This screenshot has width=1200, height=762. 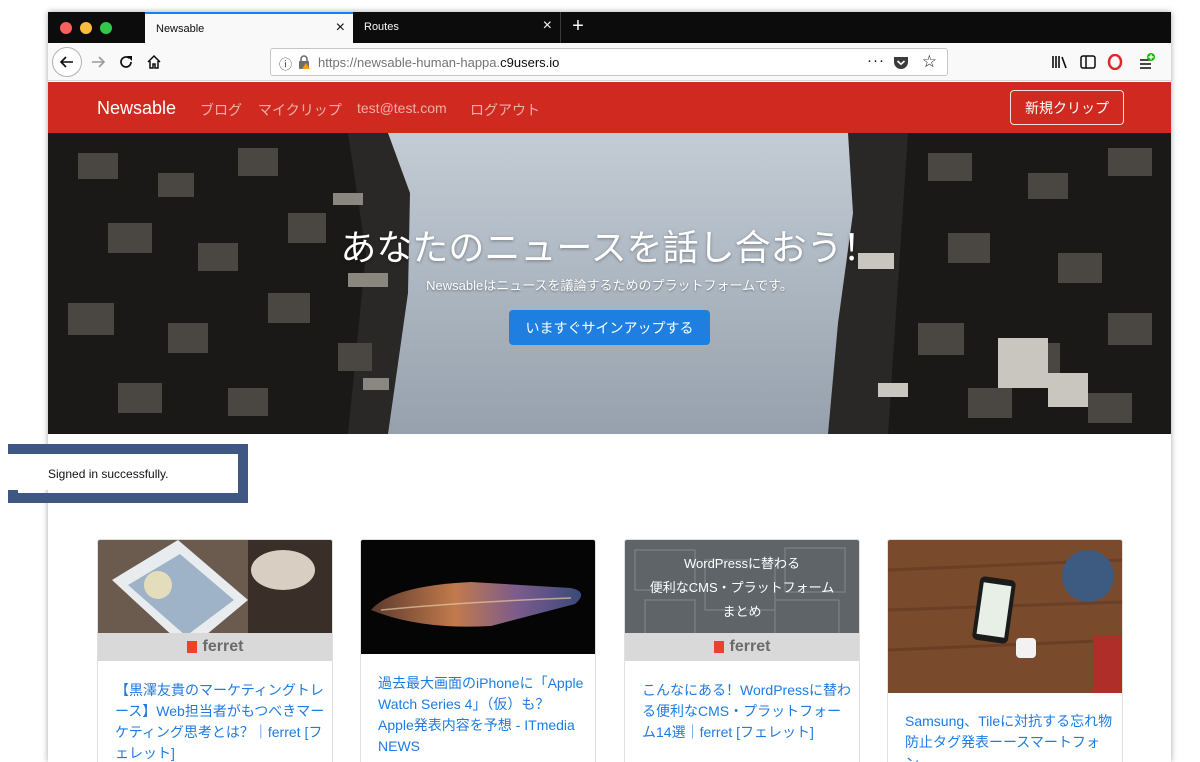 What do you see at coordinates (180, 29) in the screenshot?
I see `tab-title: Newsable` at bounding box center [180, 29].